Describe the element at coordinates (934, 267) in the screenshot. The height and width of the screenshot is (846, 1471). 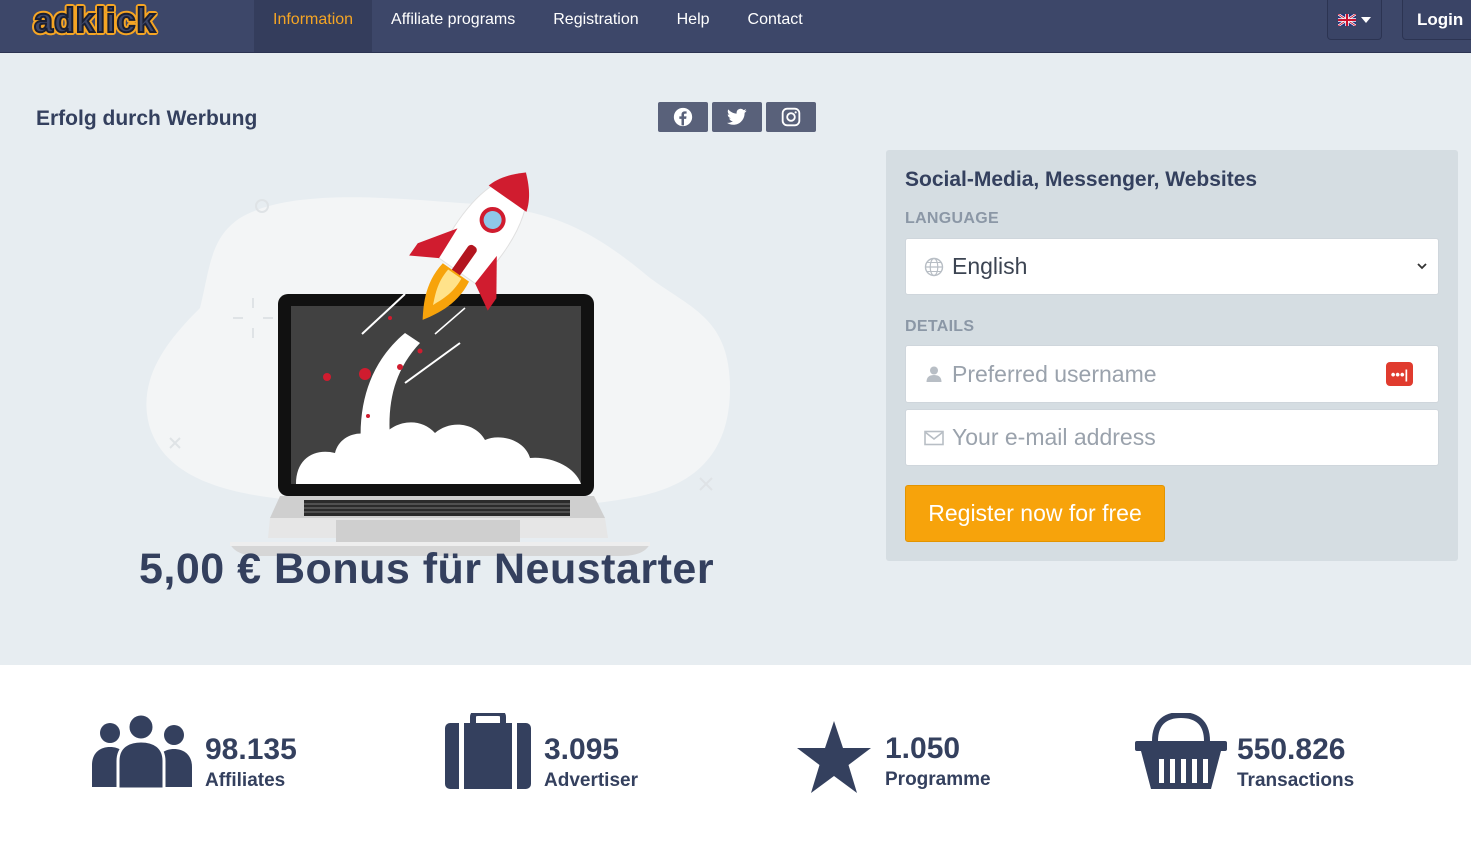
I see `globe-icon` at that location.